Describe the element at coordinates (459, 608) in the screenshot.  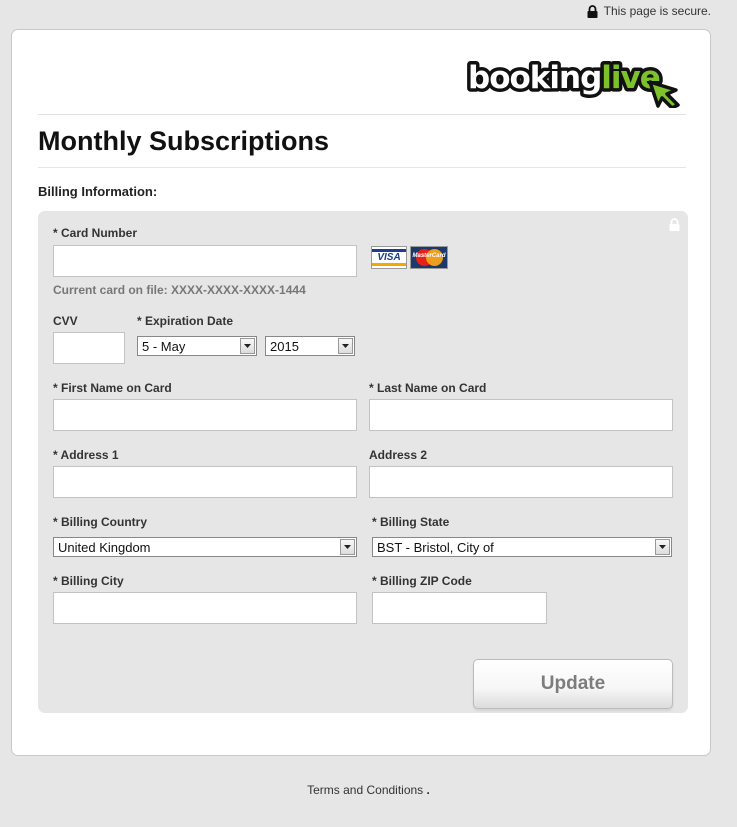
I see `billing-zip-input` at that location.